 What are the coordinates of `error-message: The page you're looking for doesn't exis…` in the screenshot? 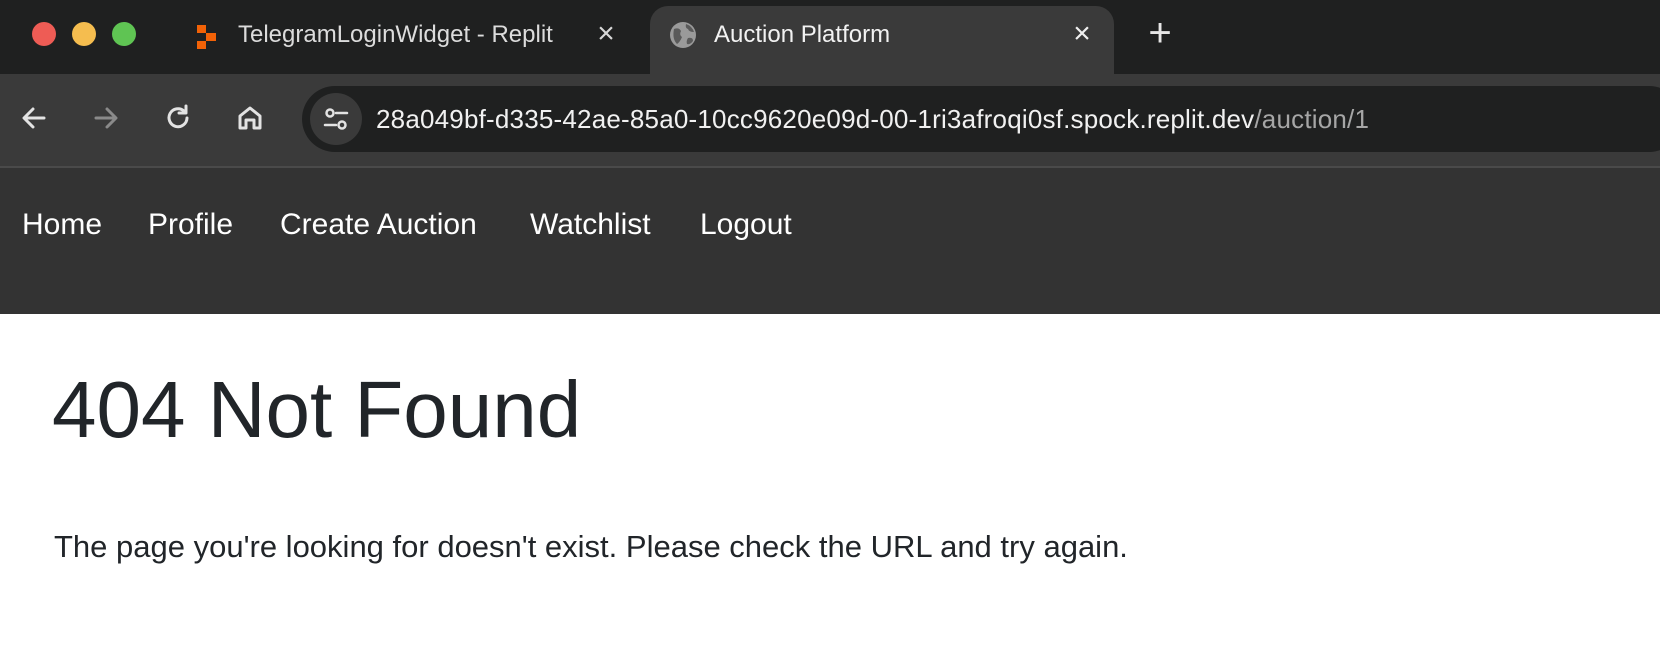 It's located at (591, 546).